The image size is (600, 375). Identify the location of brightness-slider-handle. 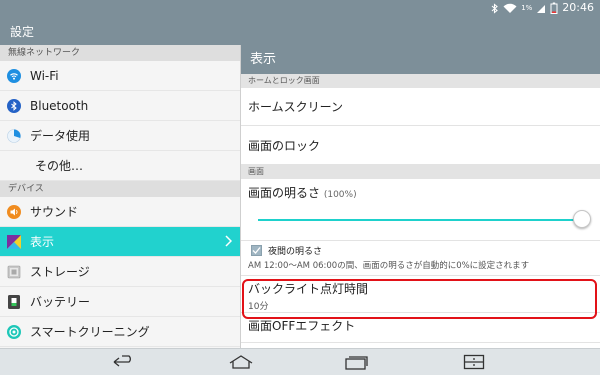
(582, 219).